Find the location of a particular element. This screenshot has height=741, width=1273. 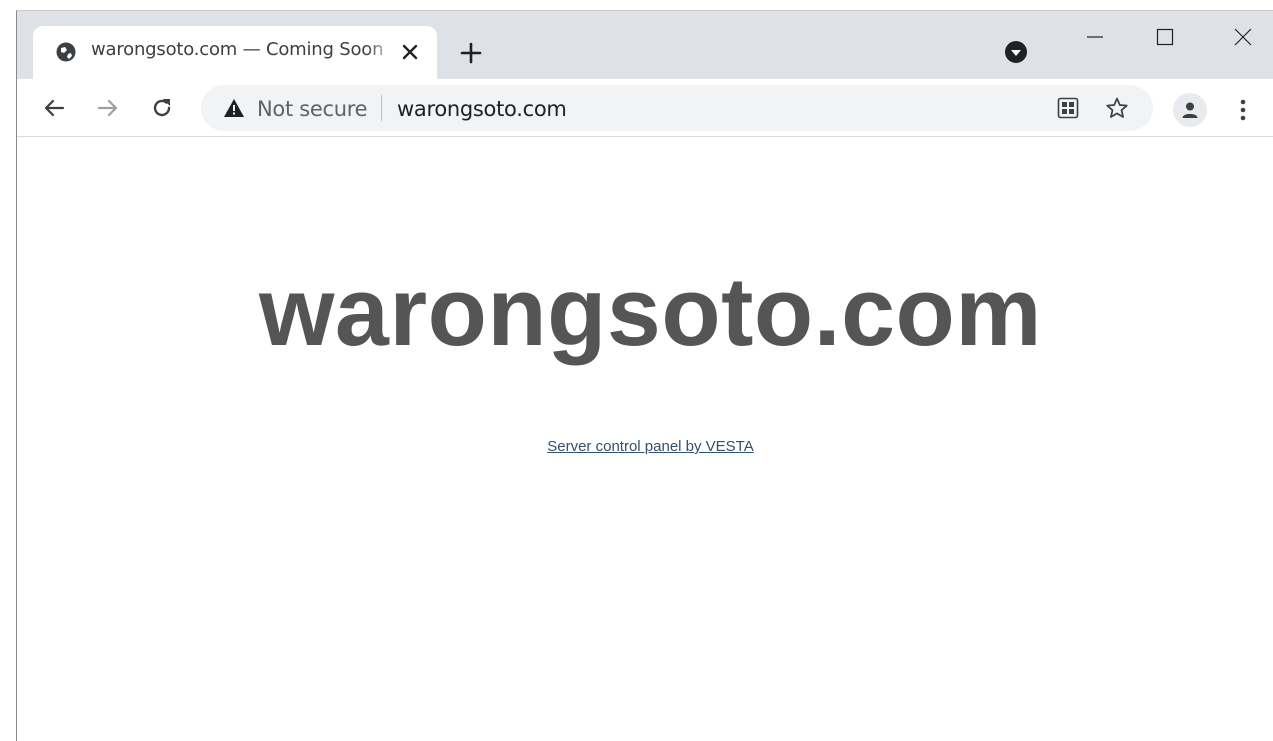

reload-icon is located at coordinates (162, 108).